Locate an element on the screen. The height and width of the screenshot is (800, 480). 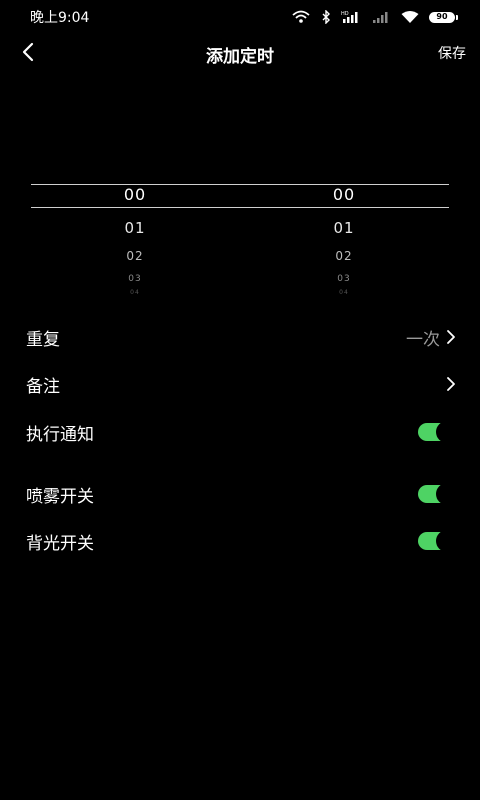
hour-option: 04 is located at coordinates (135, 291).